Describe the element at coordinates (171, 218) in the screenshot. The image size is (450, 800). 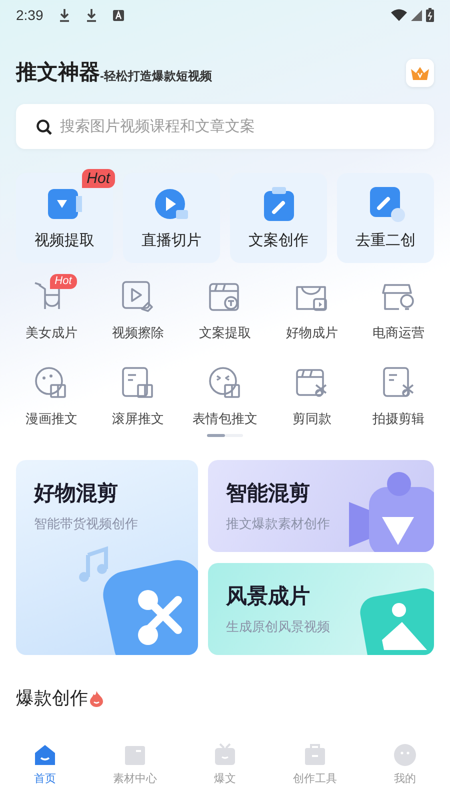
I see `tool-tile: 直播切片` at that location.